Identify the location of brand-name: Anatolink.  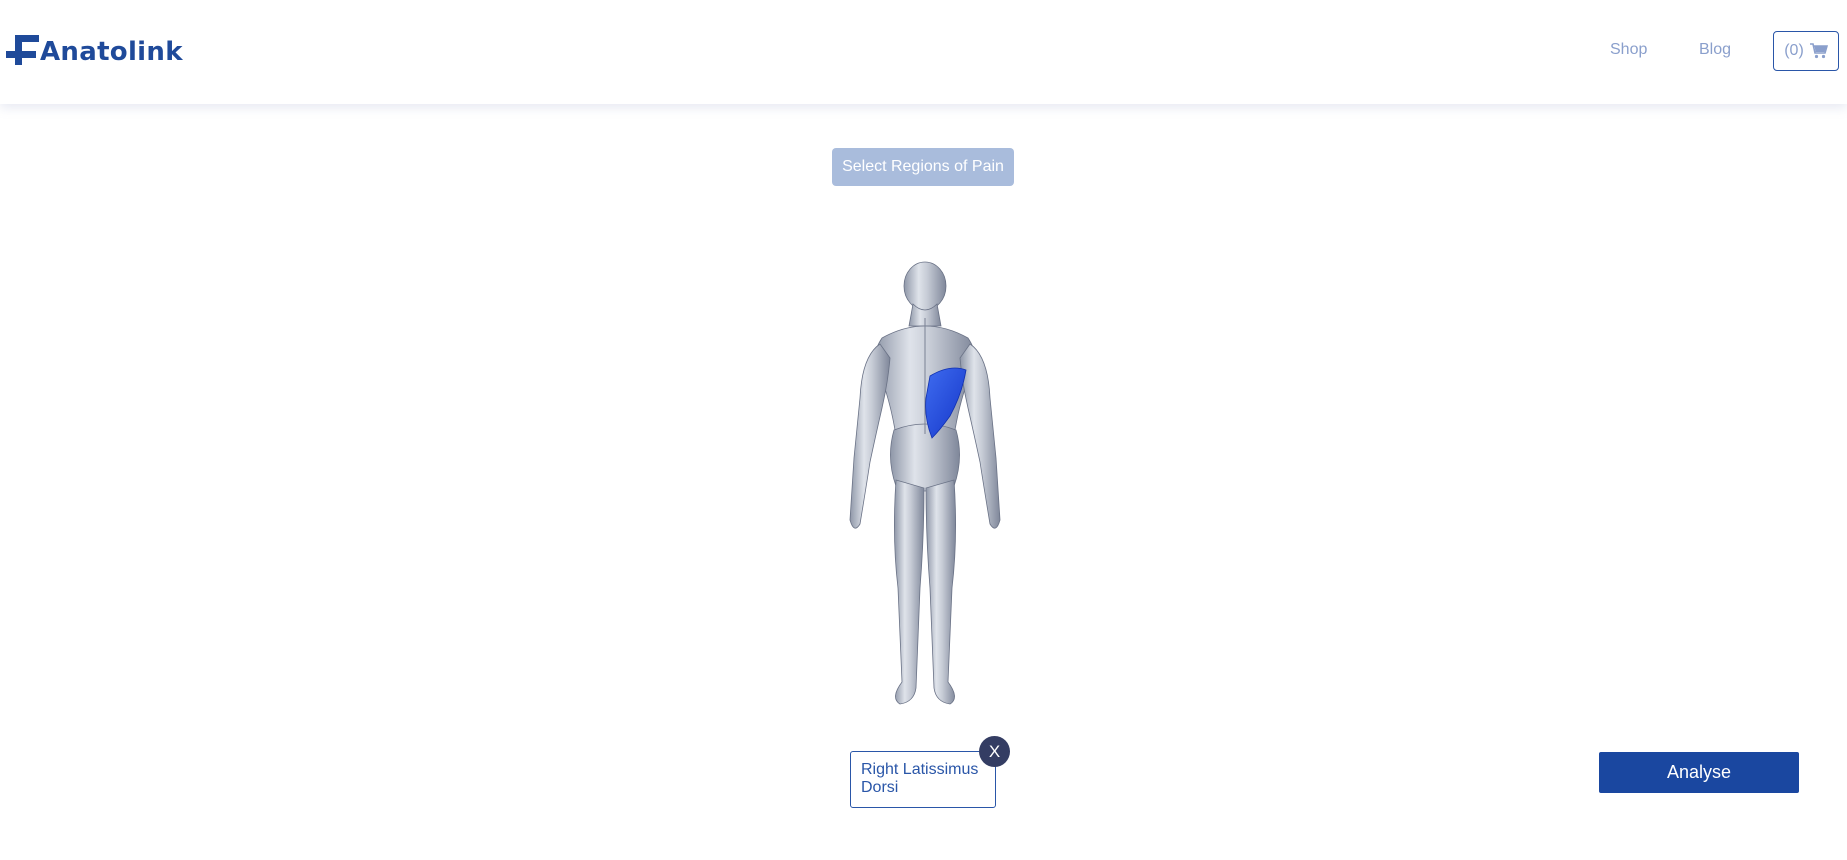
(111, 52).